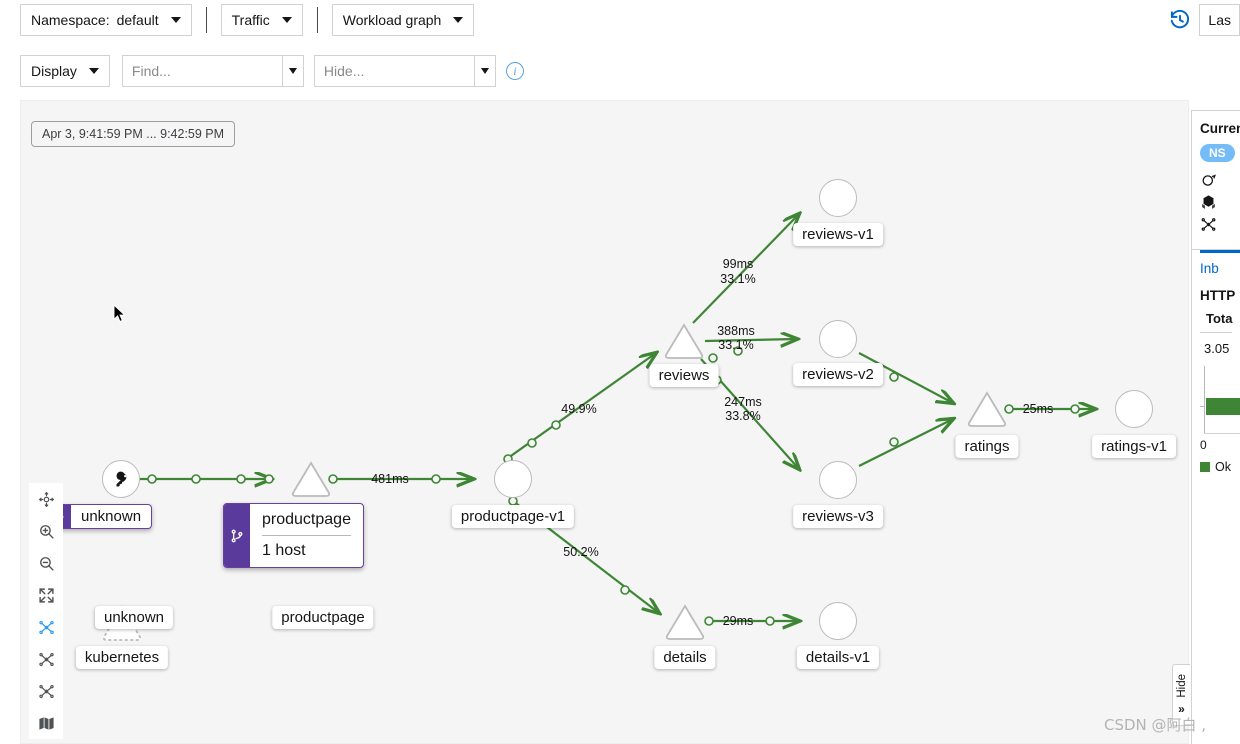  Describe the element at coordinates (46, 691) in the screenshot. I see `layout-grid-icon` at that location.